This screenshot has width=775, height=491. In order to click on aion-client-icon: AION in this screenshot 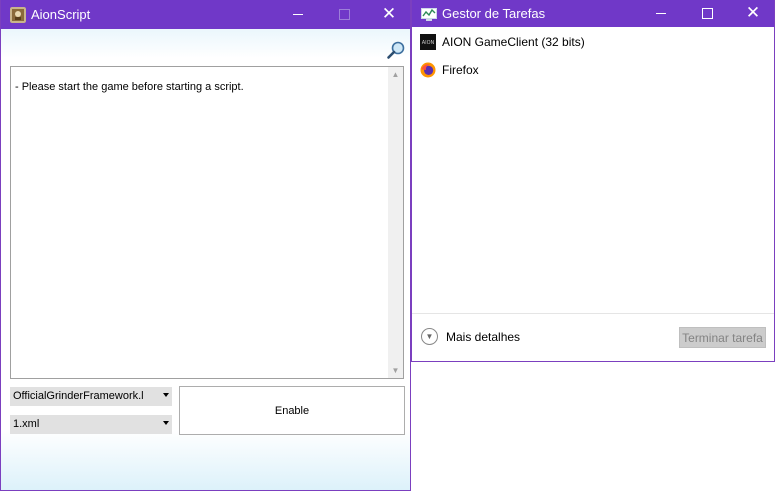, I will do `click(428, 42)`.